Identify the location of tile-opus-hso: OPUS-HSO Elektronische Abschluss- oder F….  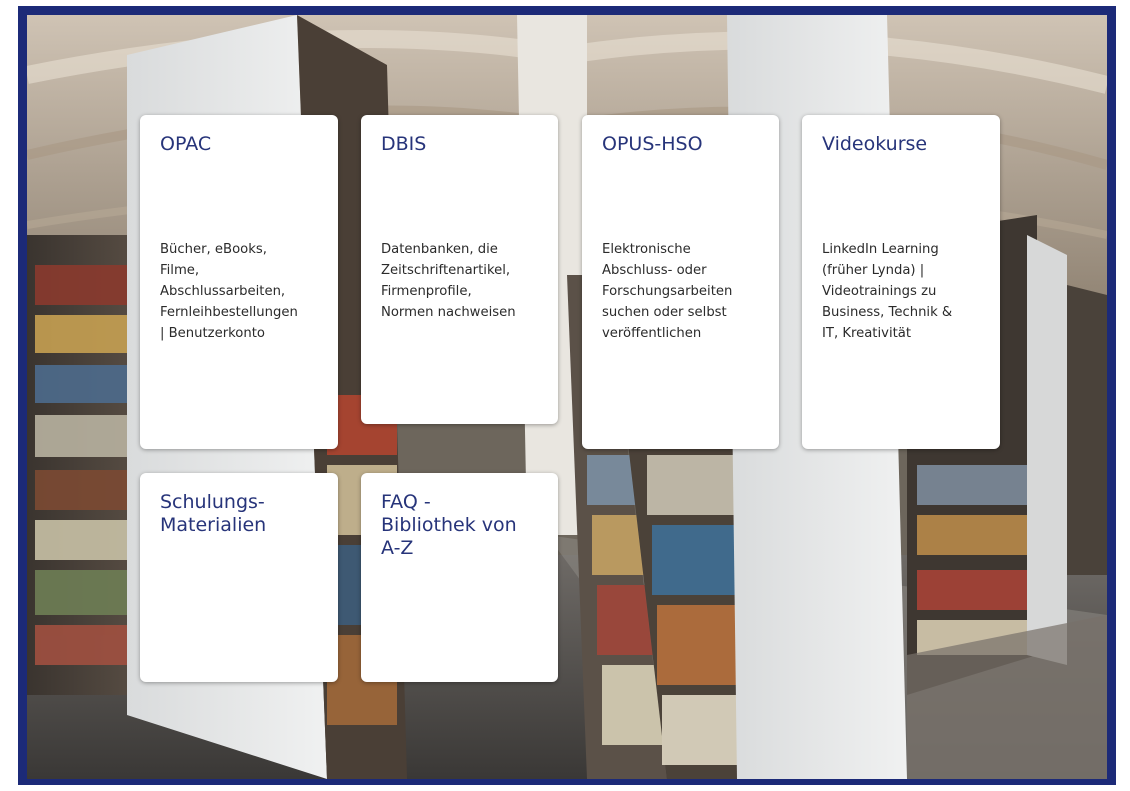
(680, 282).